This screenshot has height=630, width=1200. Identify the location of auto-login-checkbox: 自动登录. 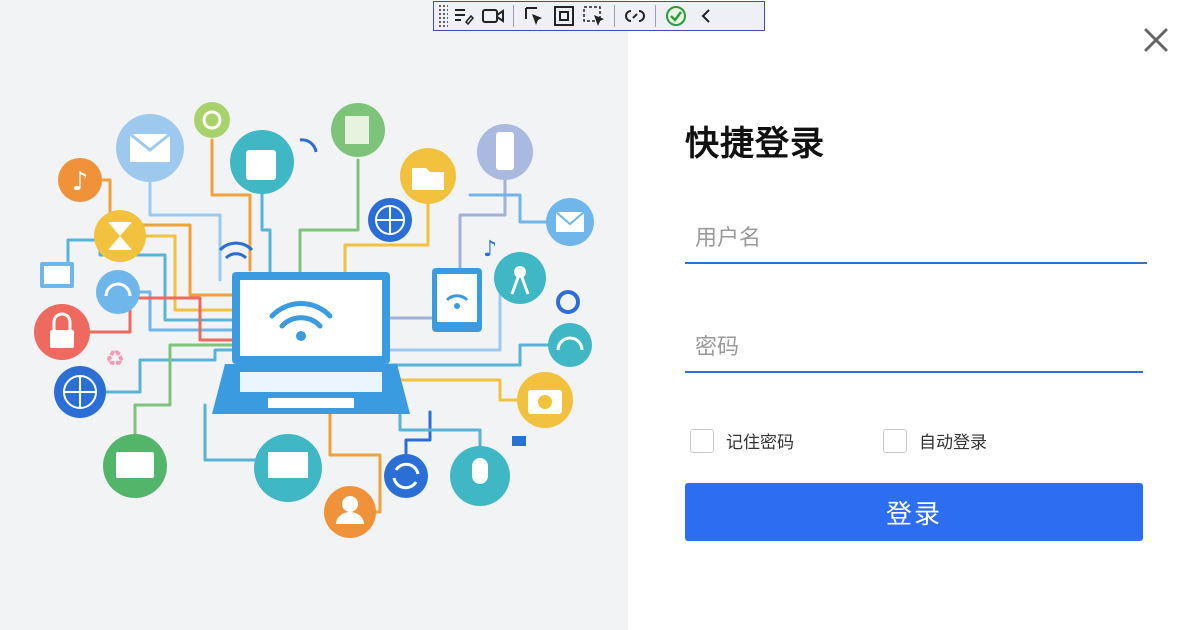
(935, 440).